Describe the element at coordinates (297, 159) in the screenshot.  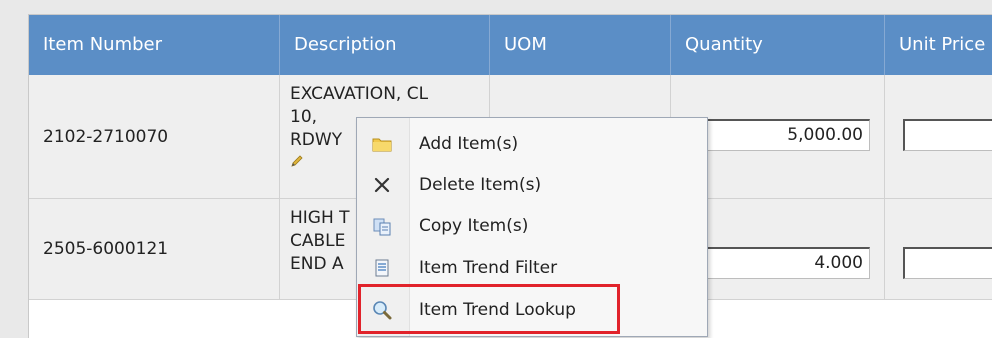
I see `pencil-icon` at that location.